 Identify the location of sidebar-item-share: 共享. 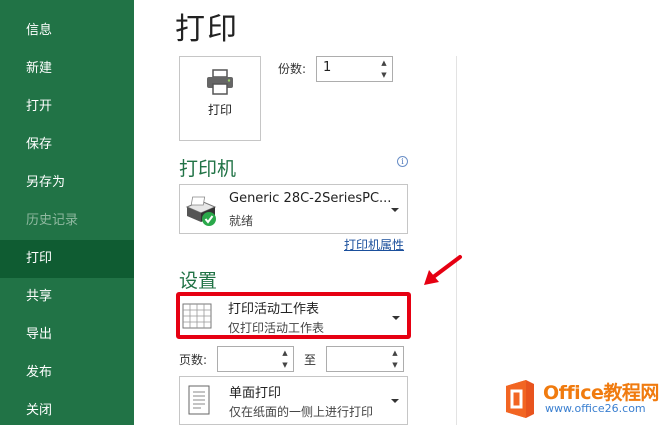
(67, 297).